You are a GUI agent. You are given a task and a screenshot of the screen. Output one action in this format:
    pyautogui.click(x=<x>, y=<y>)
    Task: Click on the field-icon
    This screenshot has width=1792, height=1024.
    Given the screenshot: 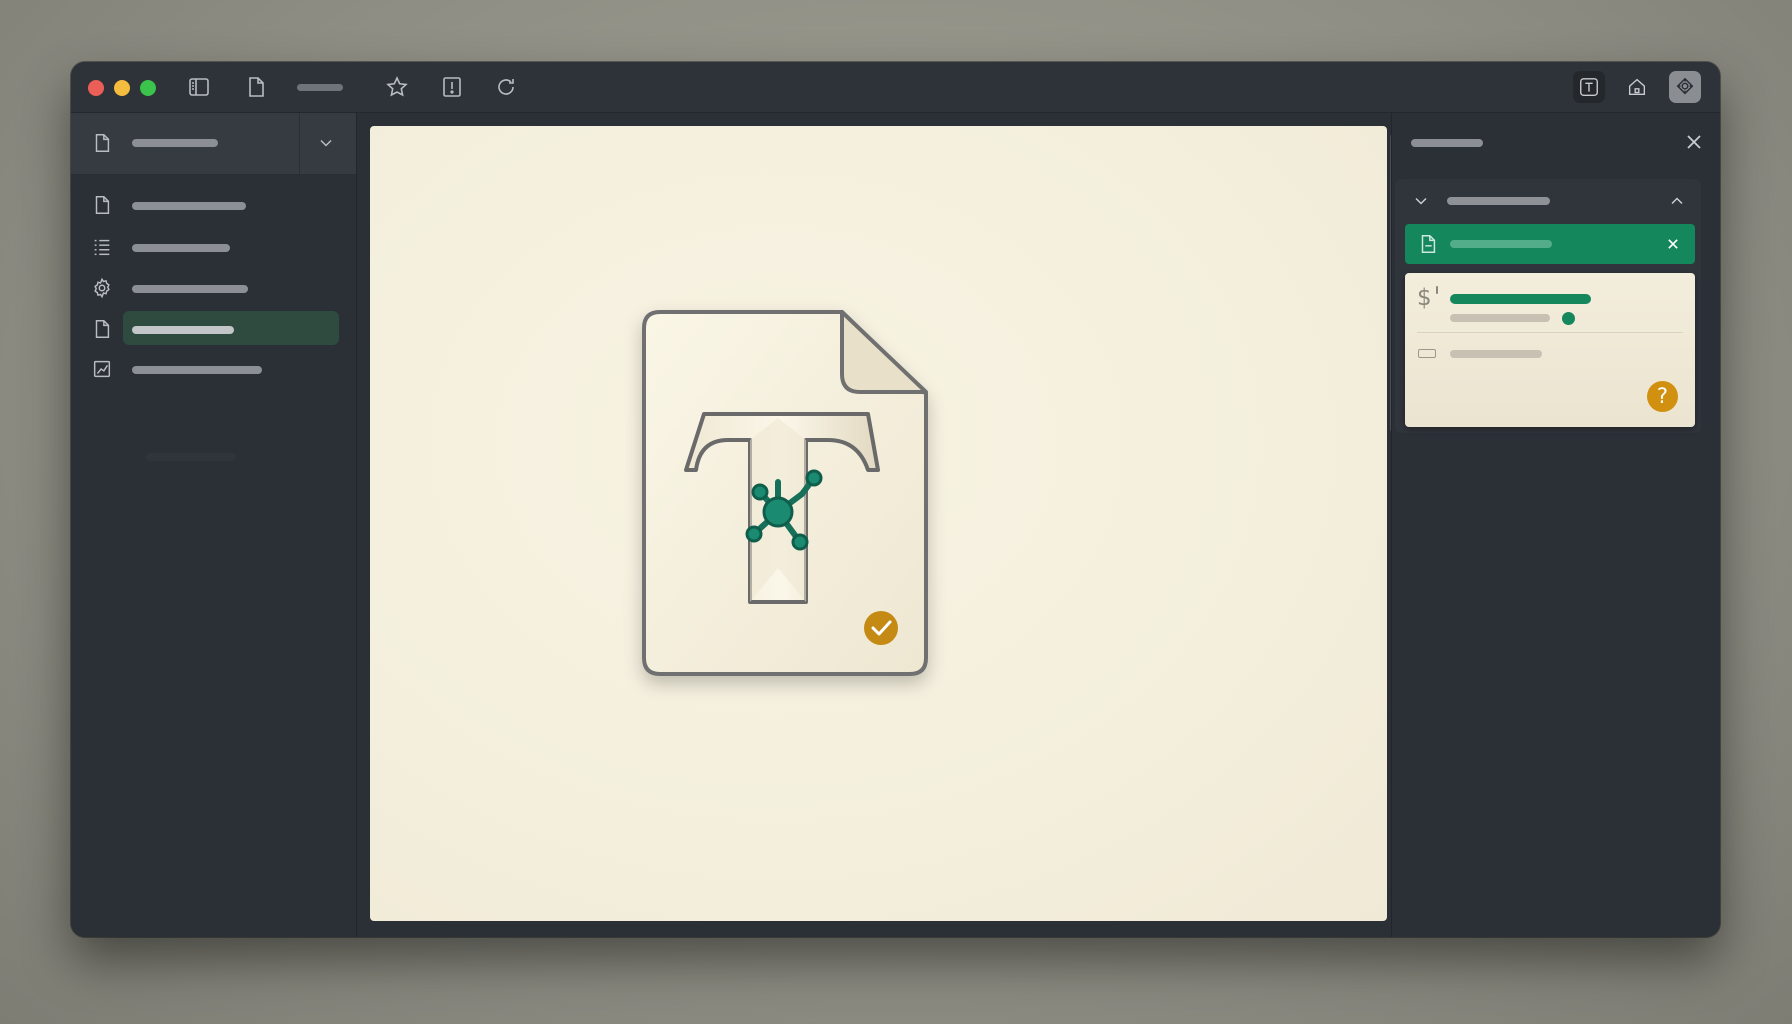 What is the action you would take?
    pyautogui.click(x=1427, y=353)
    